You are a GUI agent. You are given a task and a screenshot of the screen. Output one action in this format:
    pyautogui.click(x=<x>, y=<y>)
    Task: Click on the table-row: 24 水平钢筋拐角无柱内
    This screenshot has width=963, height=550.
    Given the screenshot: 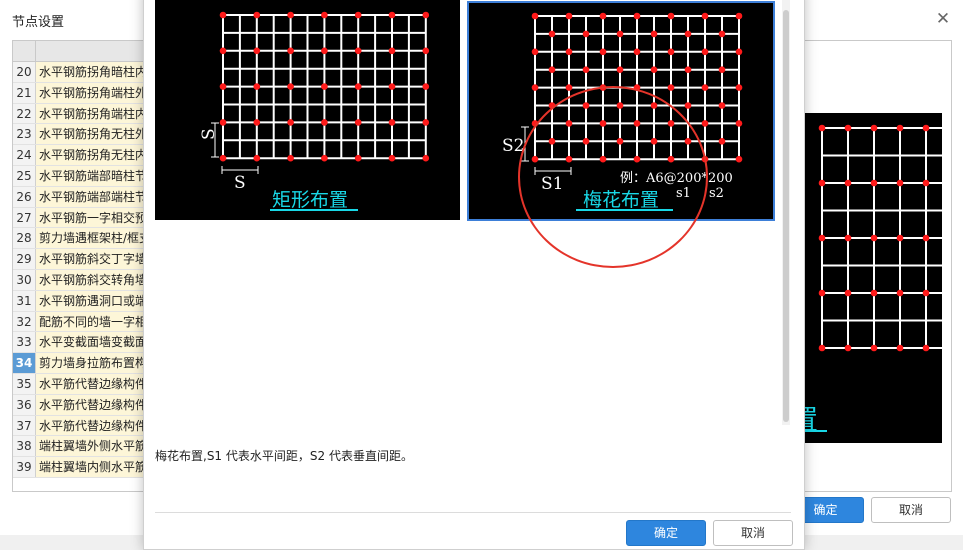 What is the action you would take?
    pyautogui.click(x=83, y=155)
    